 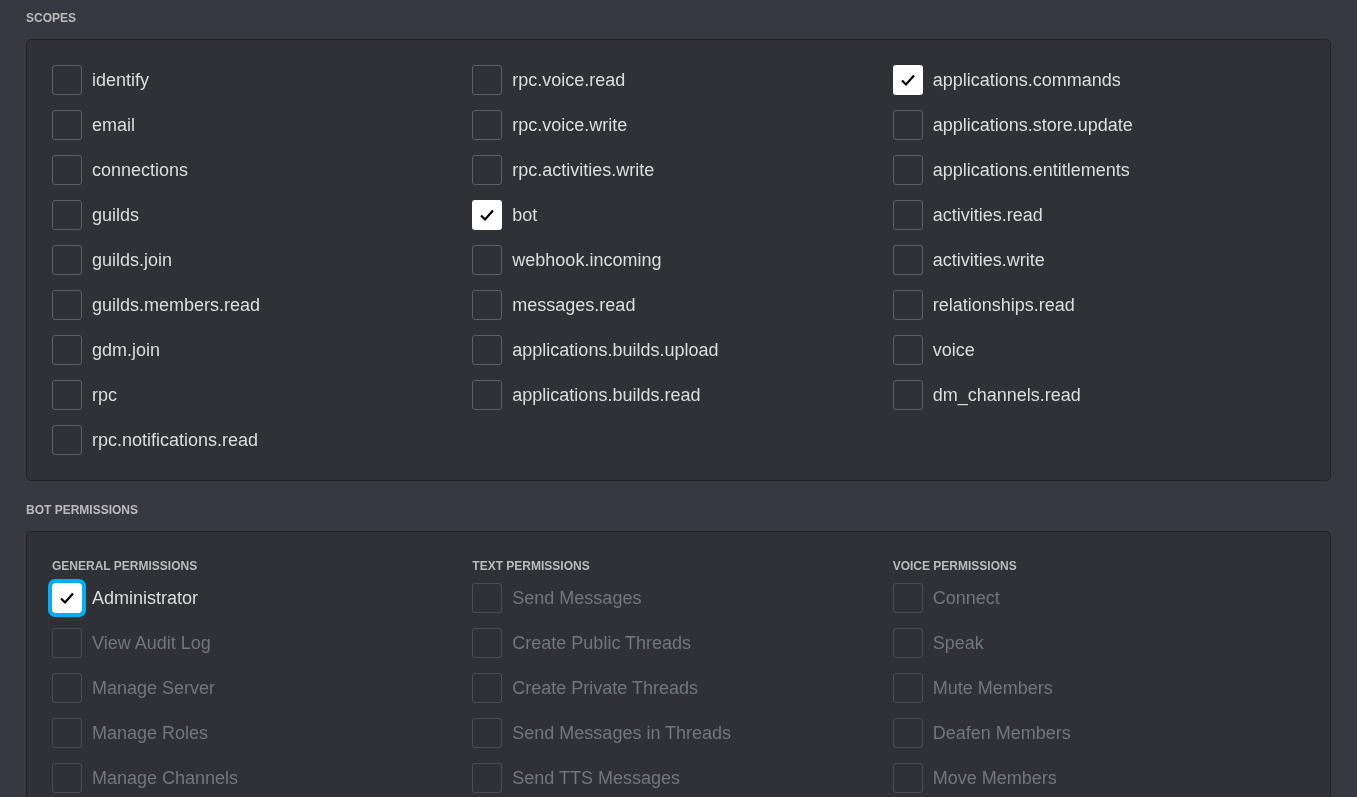 I want to click on checkbox-row: activities.write, so click(x=968, y=260).